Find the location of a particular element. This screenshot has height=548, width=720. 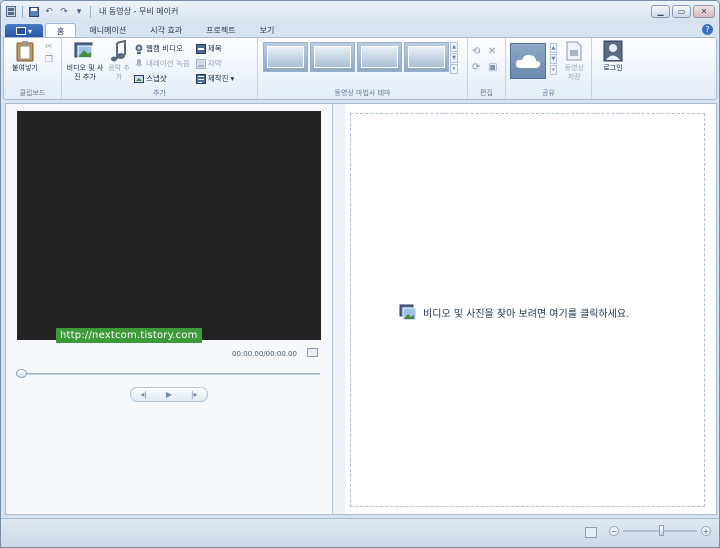

close-button: ✕ is located at coordinates (704, 11).